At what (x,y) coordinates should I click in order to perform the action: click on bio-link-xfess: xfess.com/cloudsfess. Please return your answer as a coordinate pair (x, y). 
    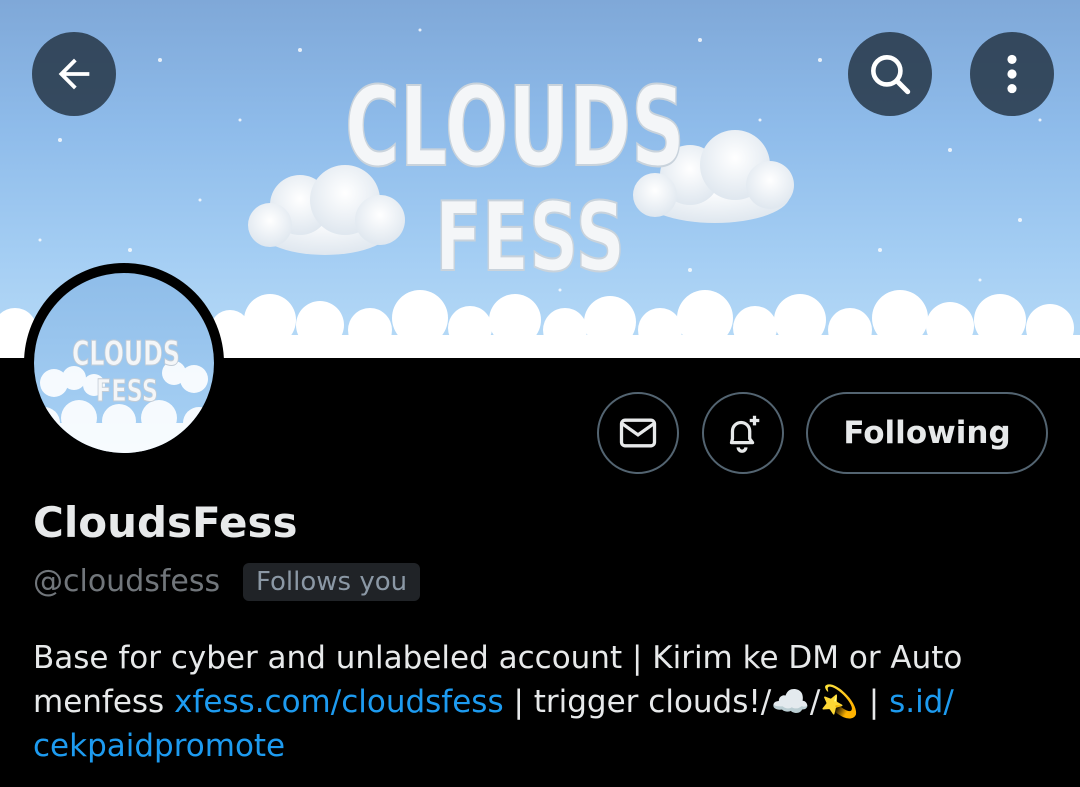
    Looking at the image, I should click on (339, 702).